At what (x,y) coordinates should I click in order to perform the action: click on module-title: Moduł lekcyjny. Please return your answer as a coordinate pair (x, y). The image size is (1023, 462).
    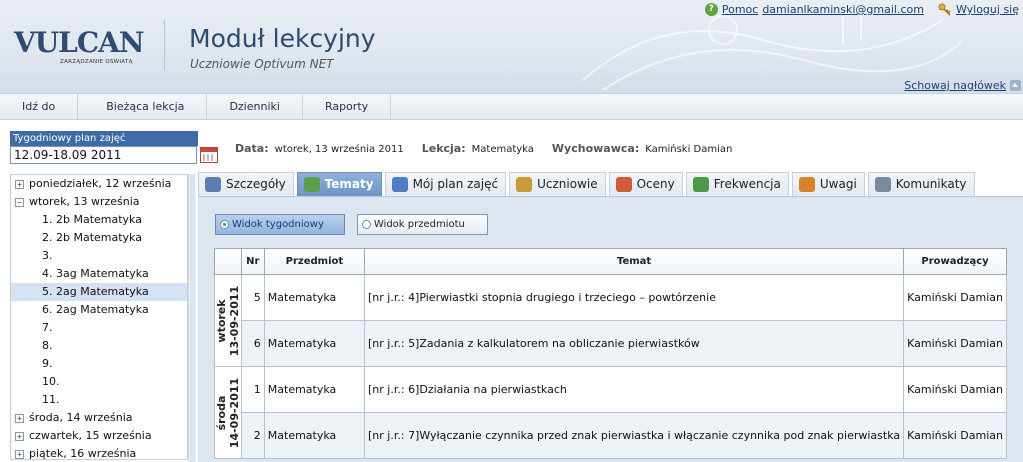
    Looking at the image, I should click on (282, 38).